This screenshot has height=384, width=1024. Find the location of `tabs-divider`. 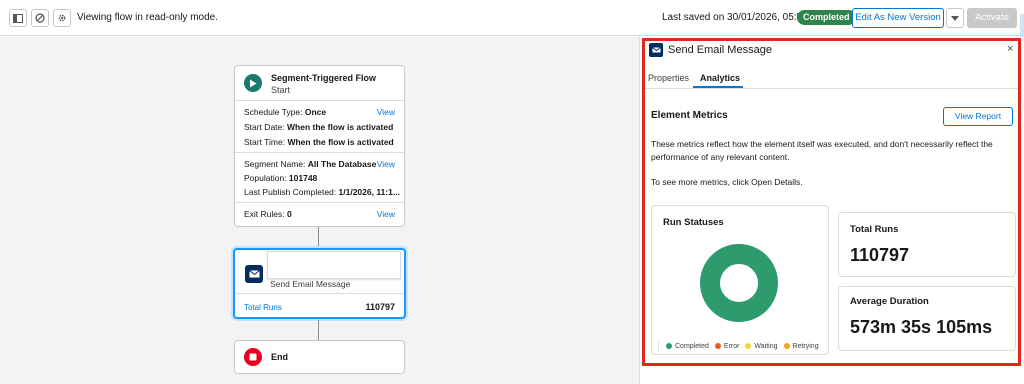

tabs-divider is located at coordinates (831, 88).